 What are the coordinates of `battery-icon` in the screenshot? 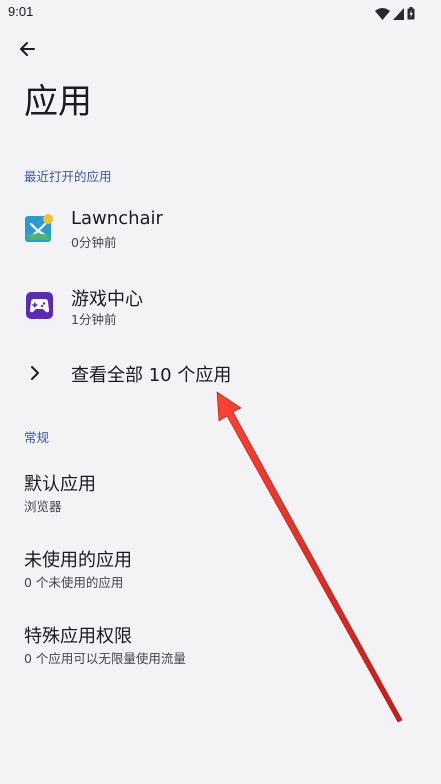 It's located at (411, 14).